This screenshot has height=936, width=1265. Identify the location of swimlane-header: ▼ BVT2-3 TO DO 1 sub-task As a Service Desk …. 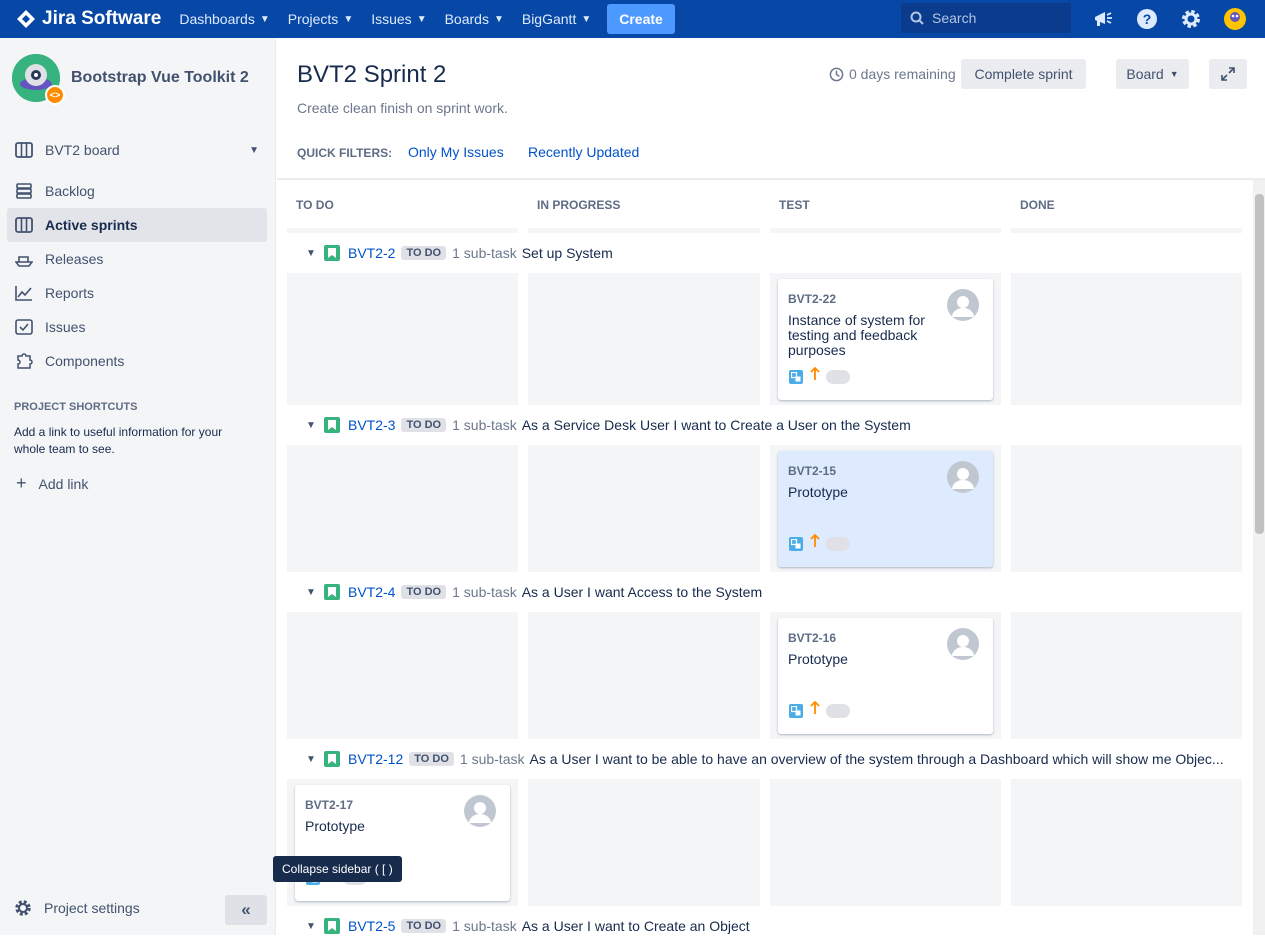
(608, 425).